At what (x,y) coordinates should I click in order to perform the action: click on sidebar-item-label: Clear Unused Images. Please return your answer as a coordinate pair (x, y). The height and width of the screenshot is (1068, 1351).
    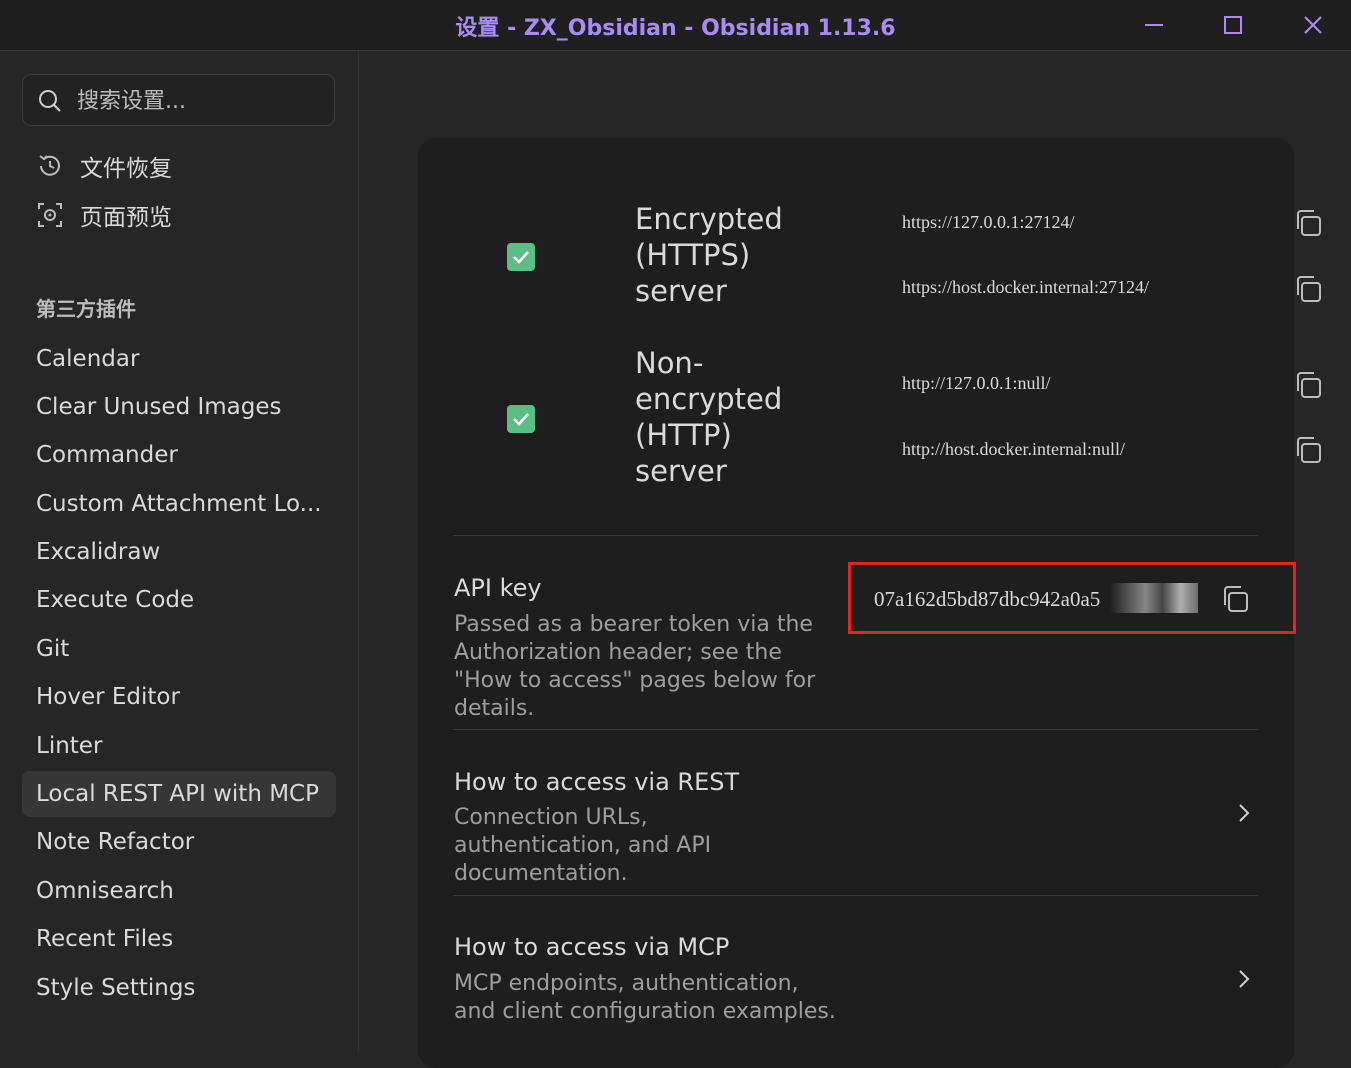
    Looking at the image, I should click on (159, 407).